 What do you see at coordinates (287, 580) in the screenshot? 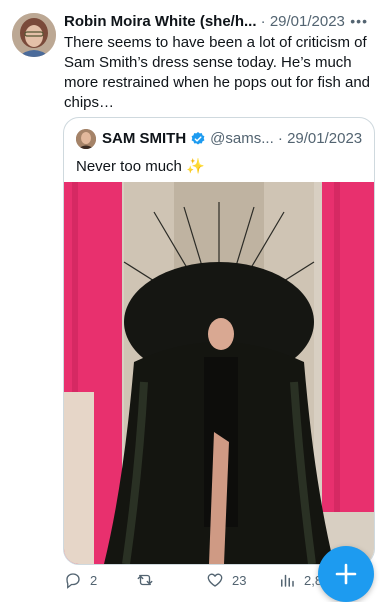
I see `views-icon` at bounding box center [287, 580].